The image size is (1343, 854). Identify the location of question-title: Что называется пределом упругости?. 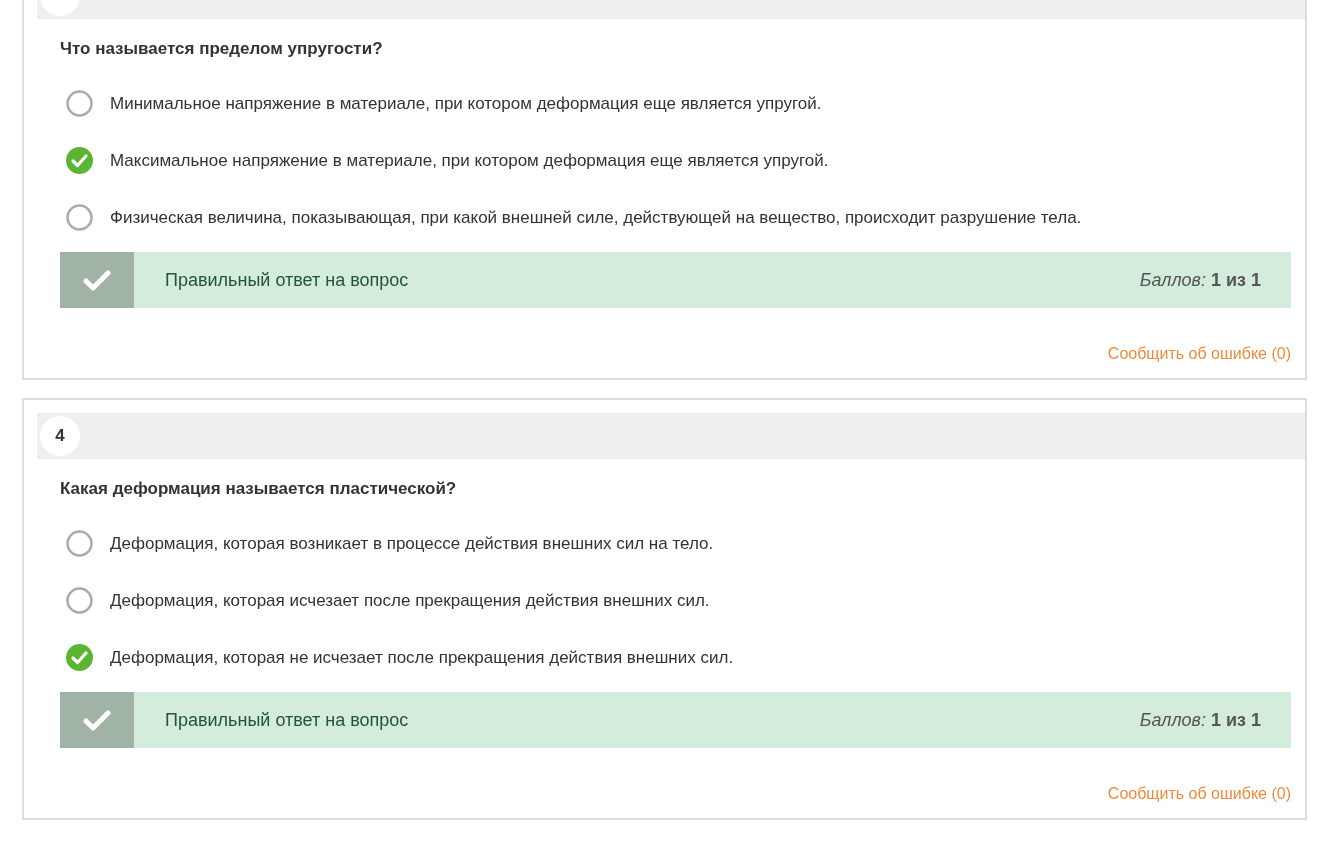
(222, 49).